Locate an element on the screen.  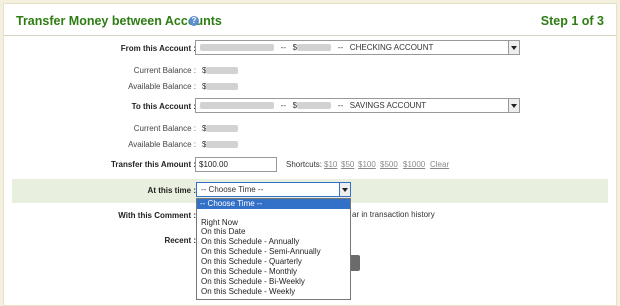
time-option: On this Schedule - Monthly is located at coordinates (249, 271).